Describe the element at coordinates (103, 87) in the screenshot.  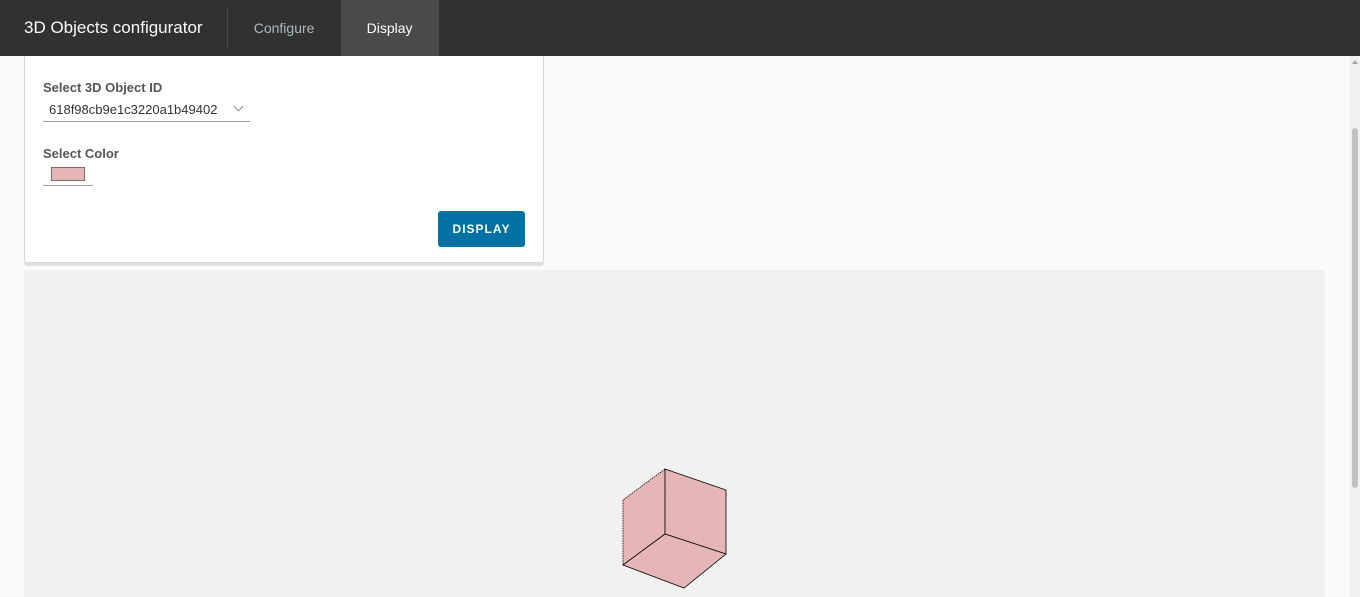
I see `object-id-label: Select 3D Object ID` at that location.